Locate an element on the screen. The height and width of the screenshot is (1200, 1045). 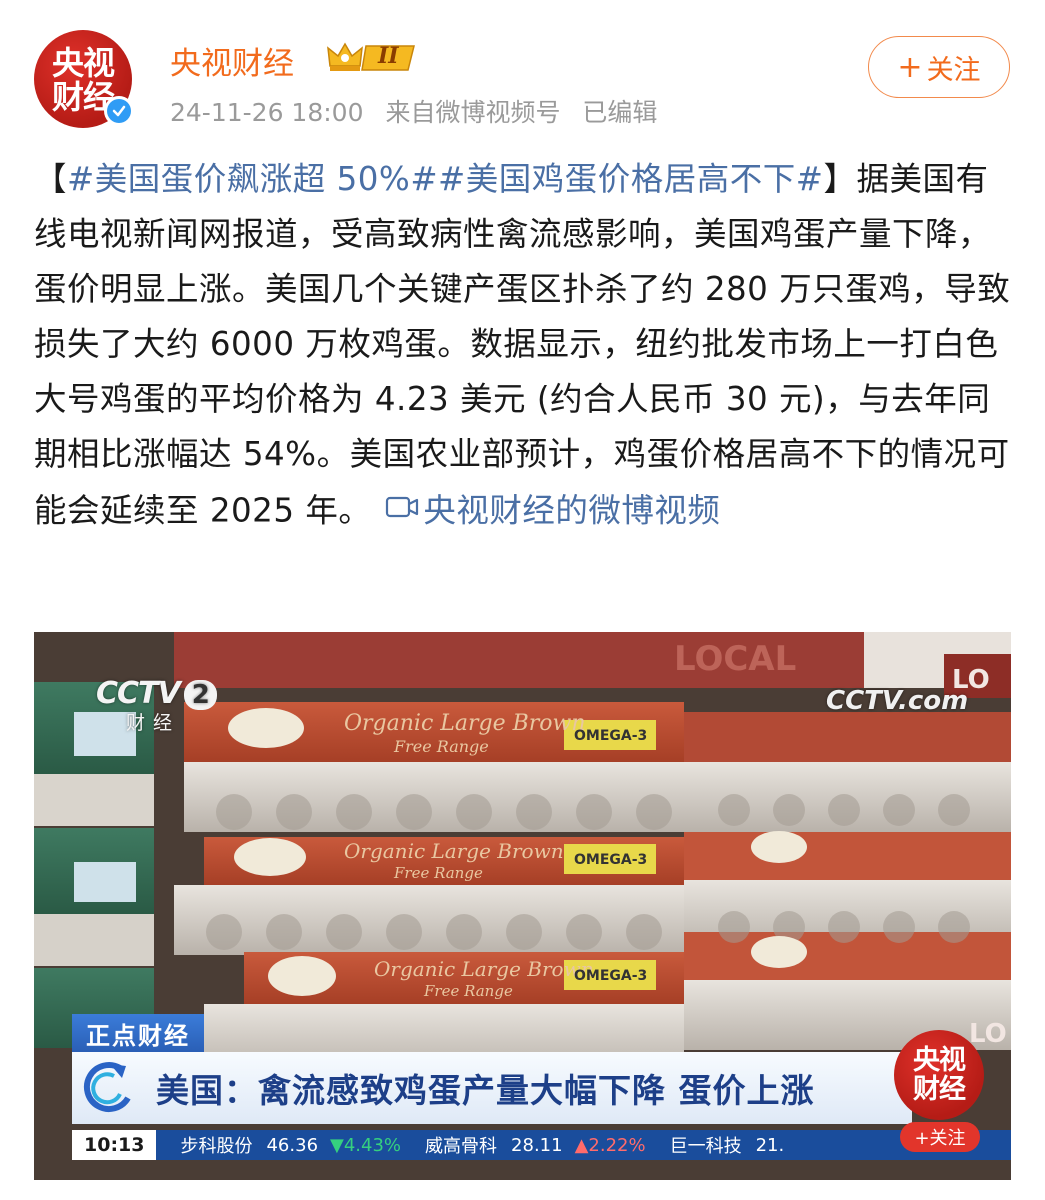
ticker-stock-price: 46.36 is located at coordinates (292, 1145).